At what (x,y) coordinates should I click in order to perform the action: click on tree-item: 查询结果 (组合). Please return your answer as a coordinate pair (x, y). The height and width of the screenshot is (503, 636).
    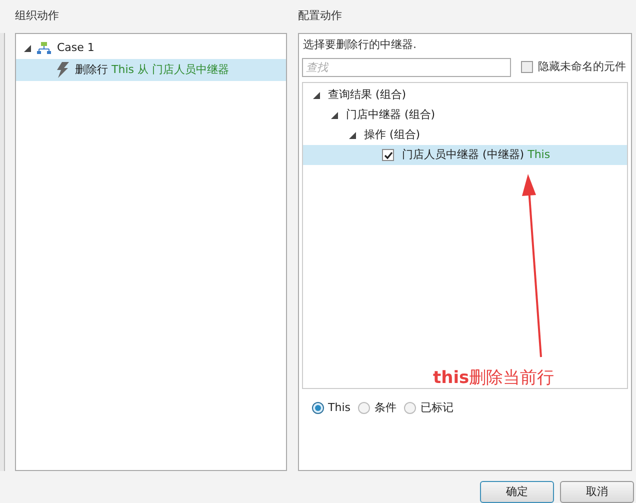
    Looking at the image, I should click on (465, 95).